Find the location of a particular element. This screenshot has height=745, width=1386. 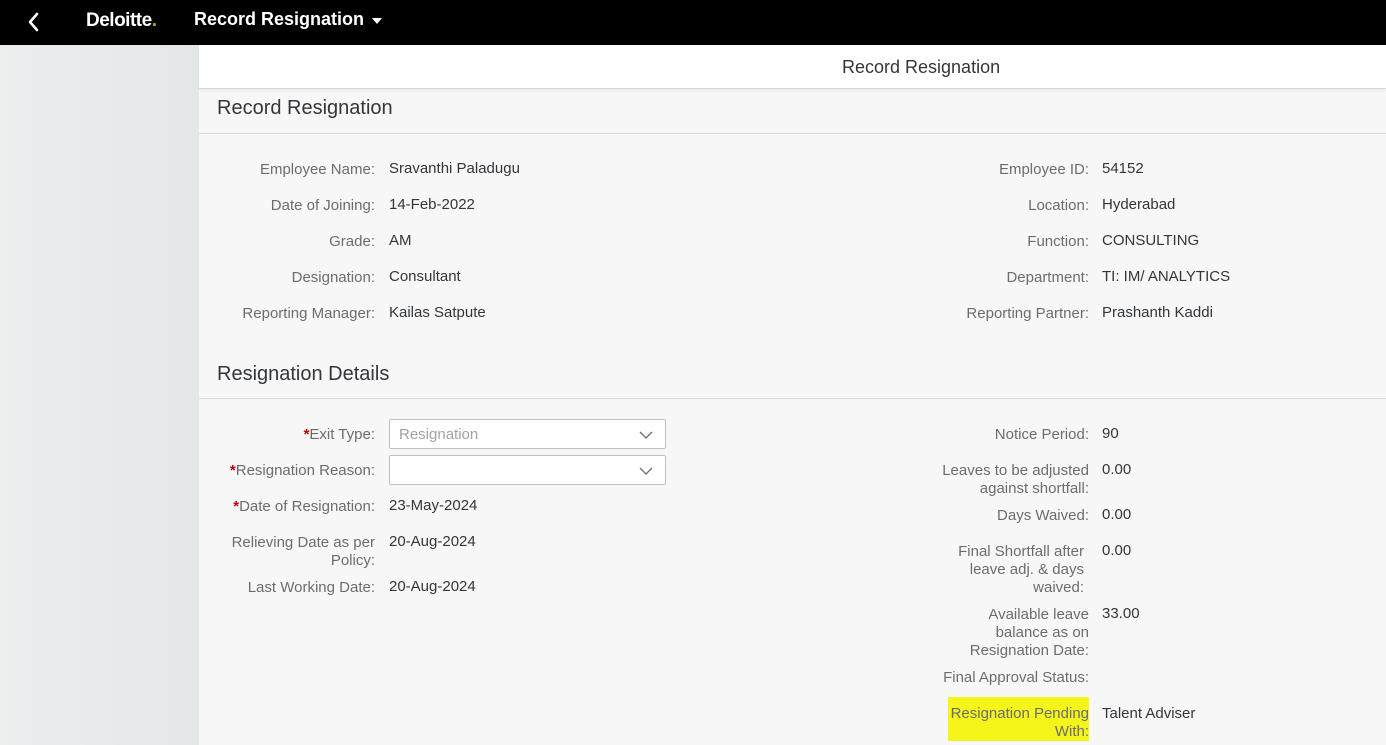

function-value: CONSULTING is located at coordinates (1151, 240).